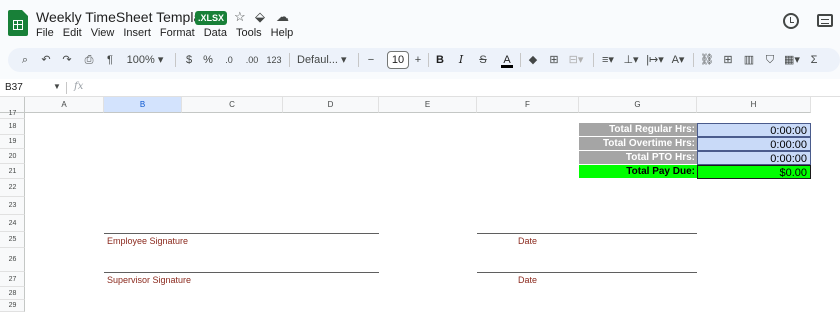 The image size is (840, 312). I want to click on row-header-26: 26, so click(12, 260).